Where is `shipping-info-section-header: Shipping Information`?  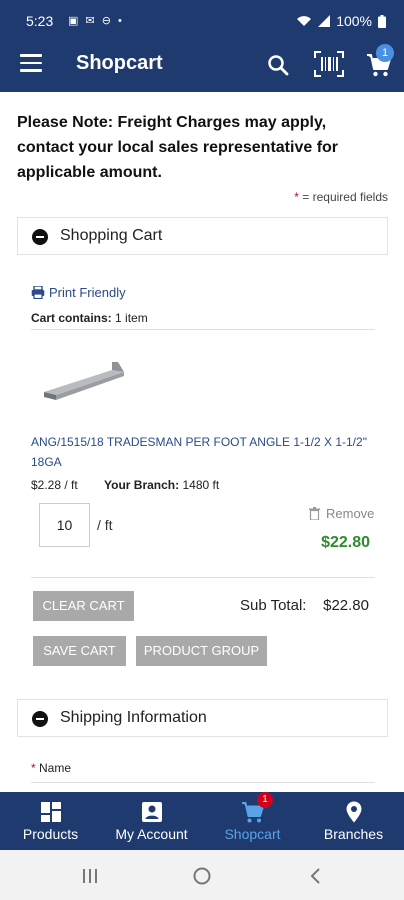 shipping-info-section-header: Shipping Information is located at coordinates (202, 718).